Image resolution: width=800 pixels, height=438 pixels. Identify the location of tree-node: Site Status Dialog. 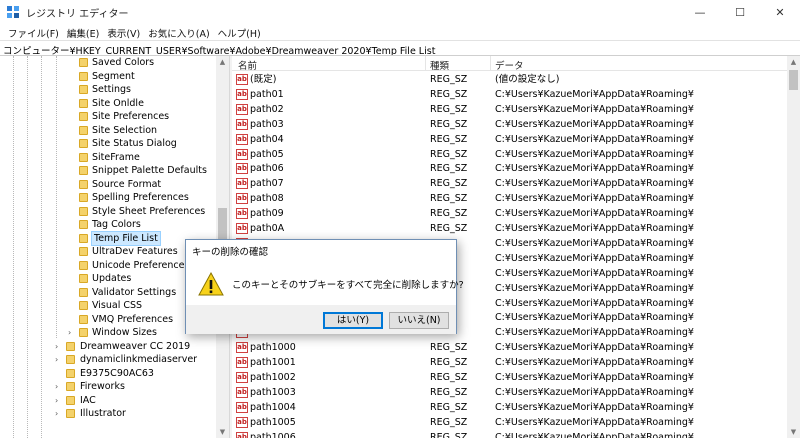
(107, 143).